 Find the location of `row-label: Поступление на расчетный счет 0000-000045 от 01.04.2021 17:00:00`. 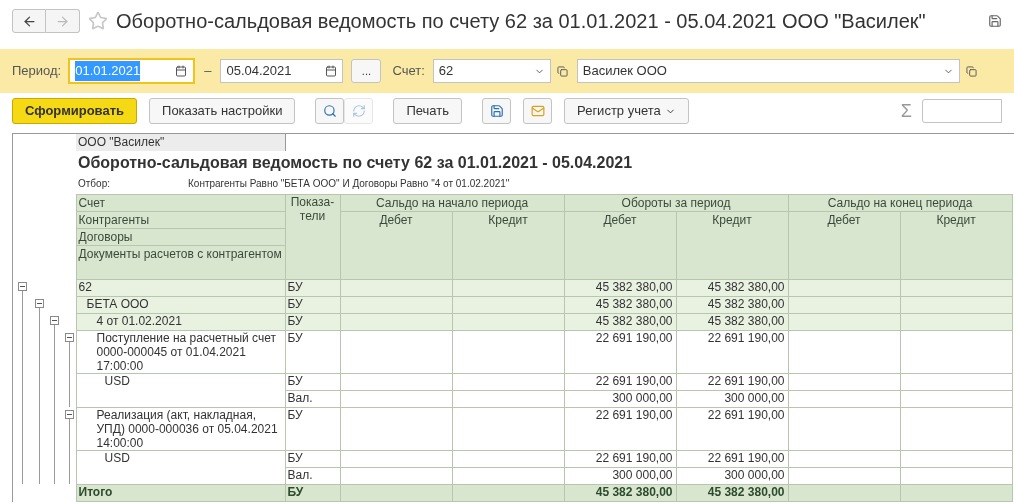

row-label: Поступление на расчетный счет 0000-000045 от 01.04.2021 17:00:00 is located at coordinates (180, 351).